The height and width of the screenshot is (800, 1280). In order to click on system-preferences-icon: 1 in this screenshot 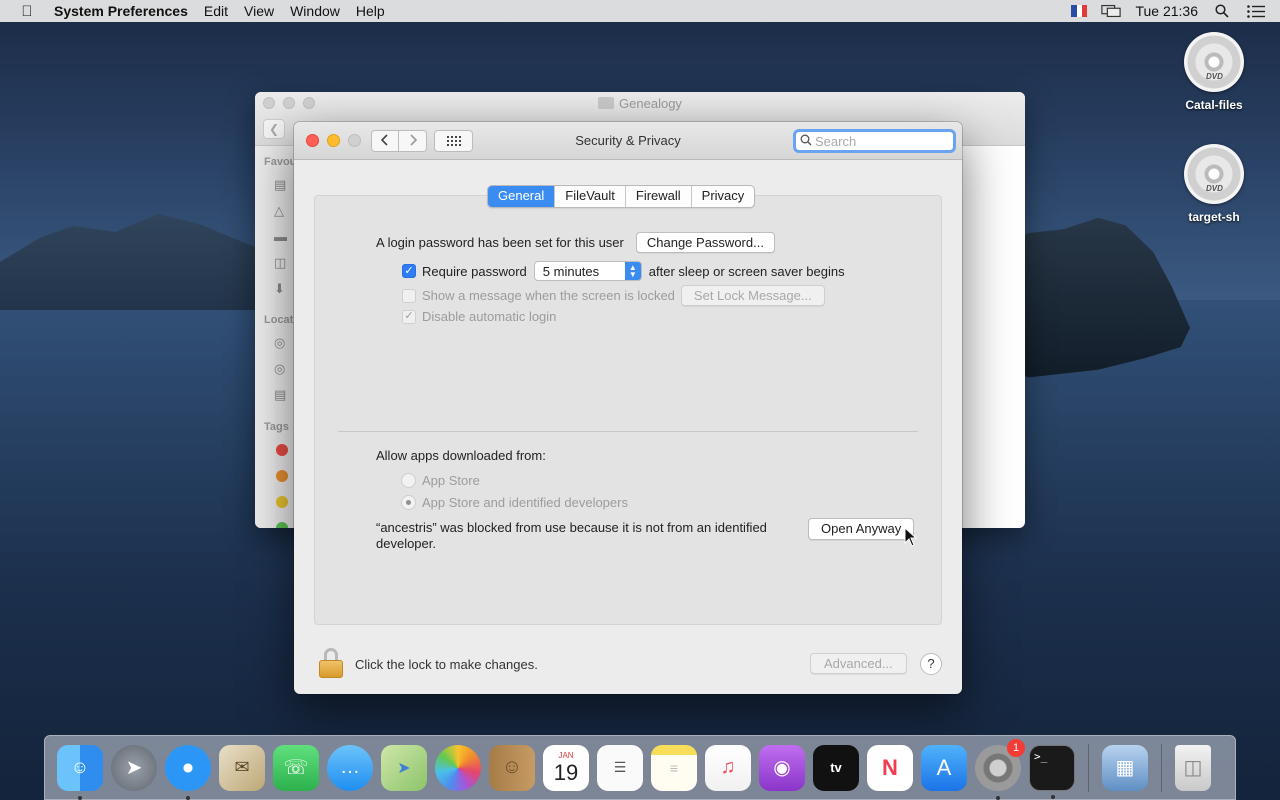, I will do `click(1000, 769)`.